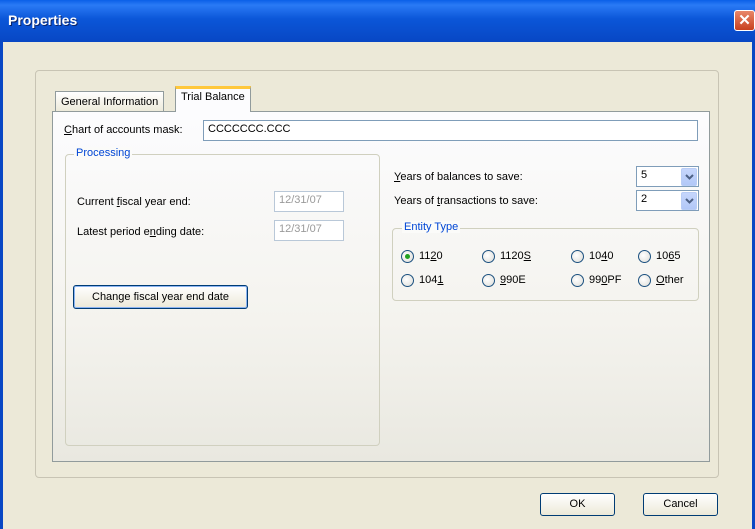 The image size is (755, 529). What do you see at coordinates (309, 201) in the screenshot?
I see `fiscal-year-end-field: 12/31/07` at bounding box center [309, 201].